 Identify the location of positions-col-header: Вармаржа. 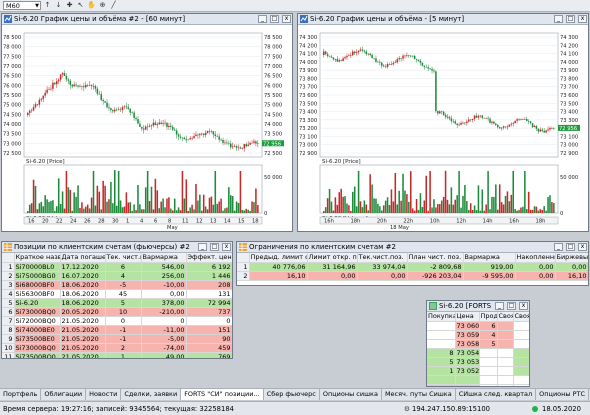
(164, 258).